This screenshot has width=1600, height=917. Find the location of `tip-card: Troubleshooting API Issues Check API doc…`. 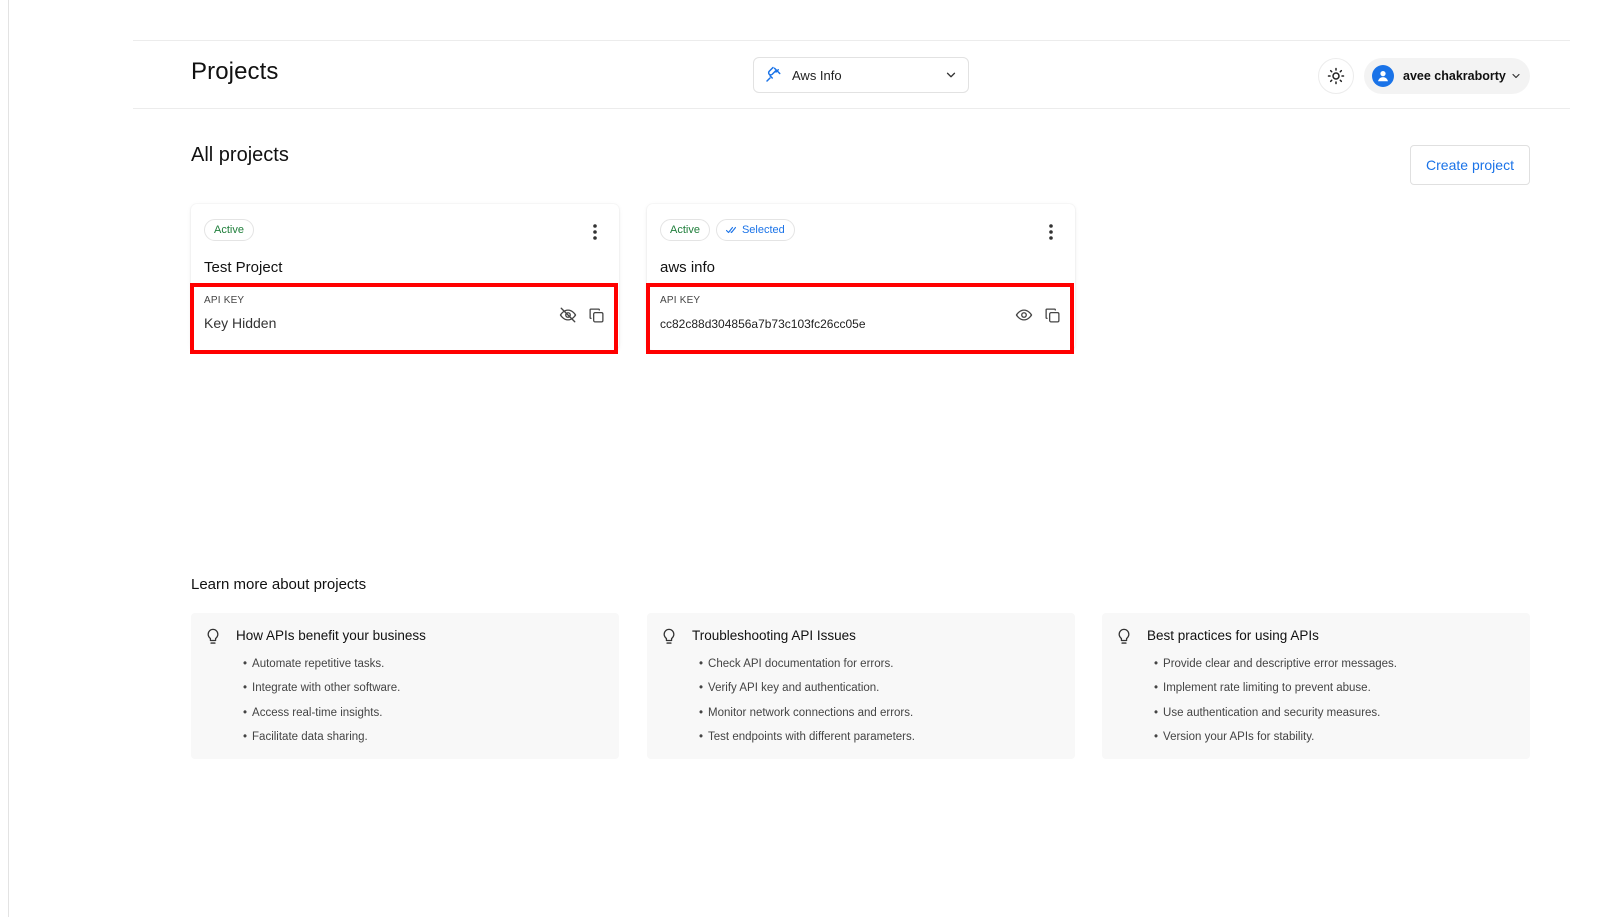

tip-card: Troubleshooting API Issues Check API doc… is located at coordinates (861, 686).